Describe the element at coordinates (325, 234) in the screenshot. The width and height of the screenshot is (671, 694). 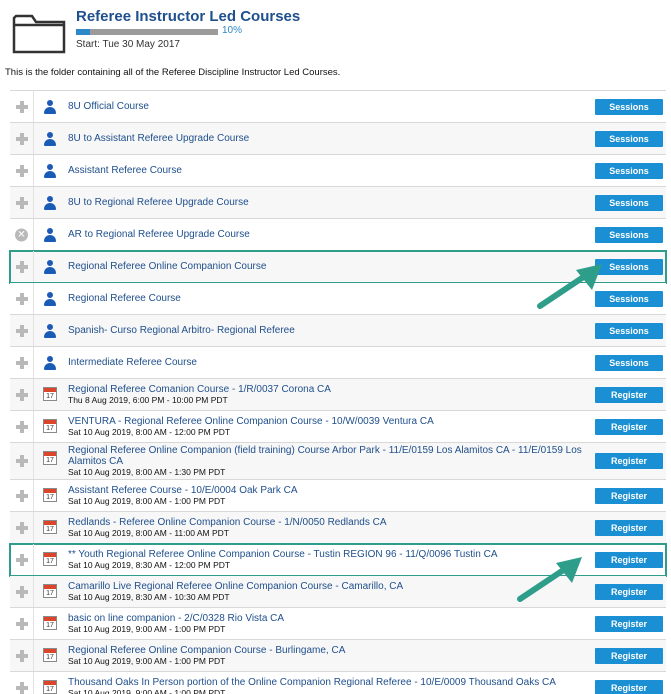
I see `course-link: AR to Regional Referee Upgrade Course` at that location.